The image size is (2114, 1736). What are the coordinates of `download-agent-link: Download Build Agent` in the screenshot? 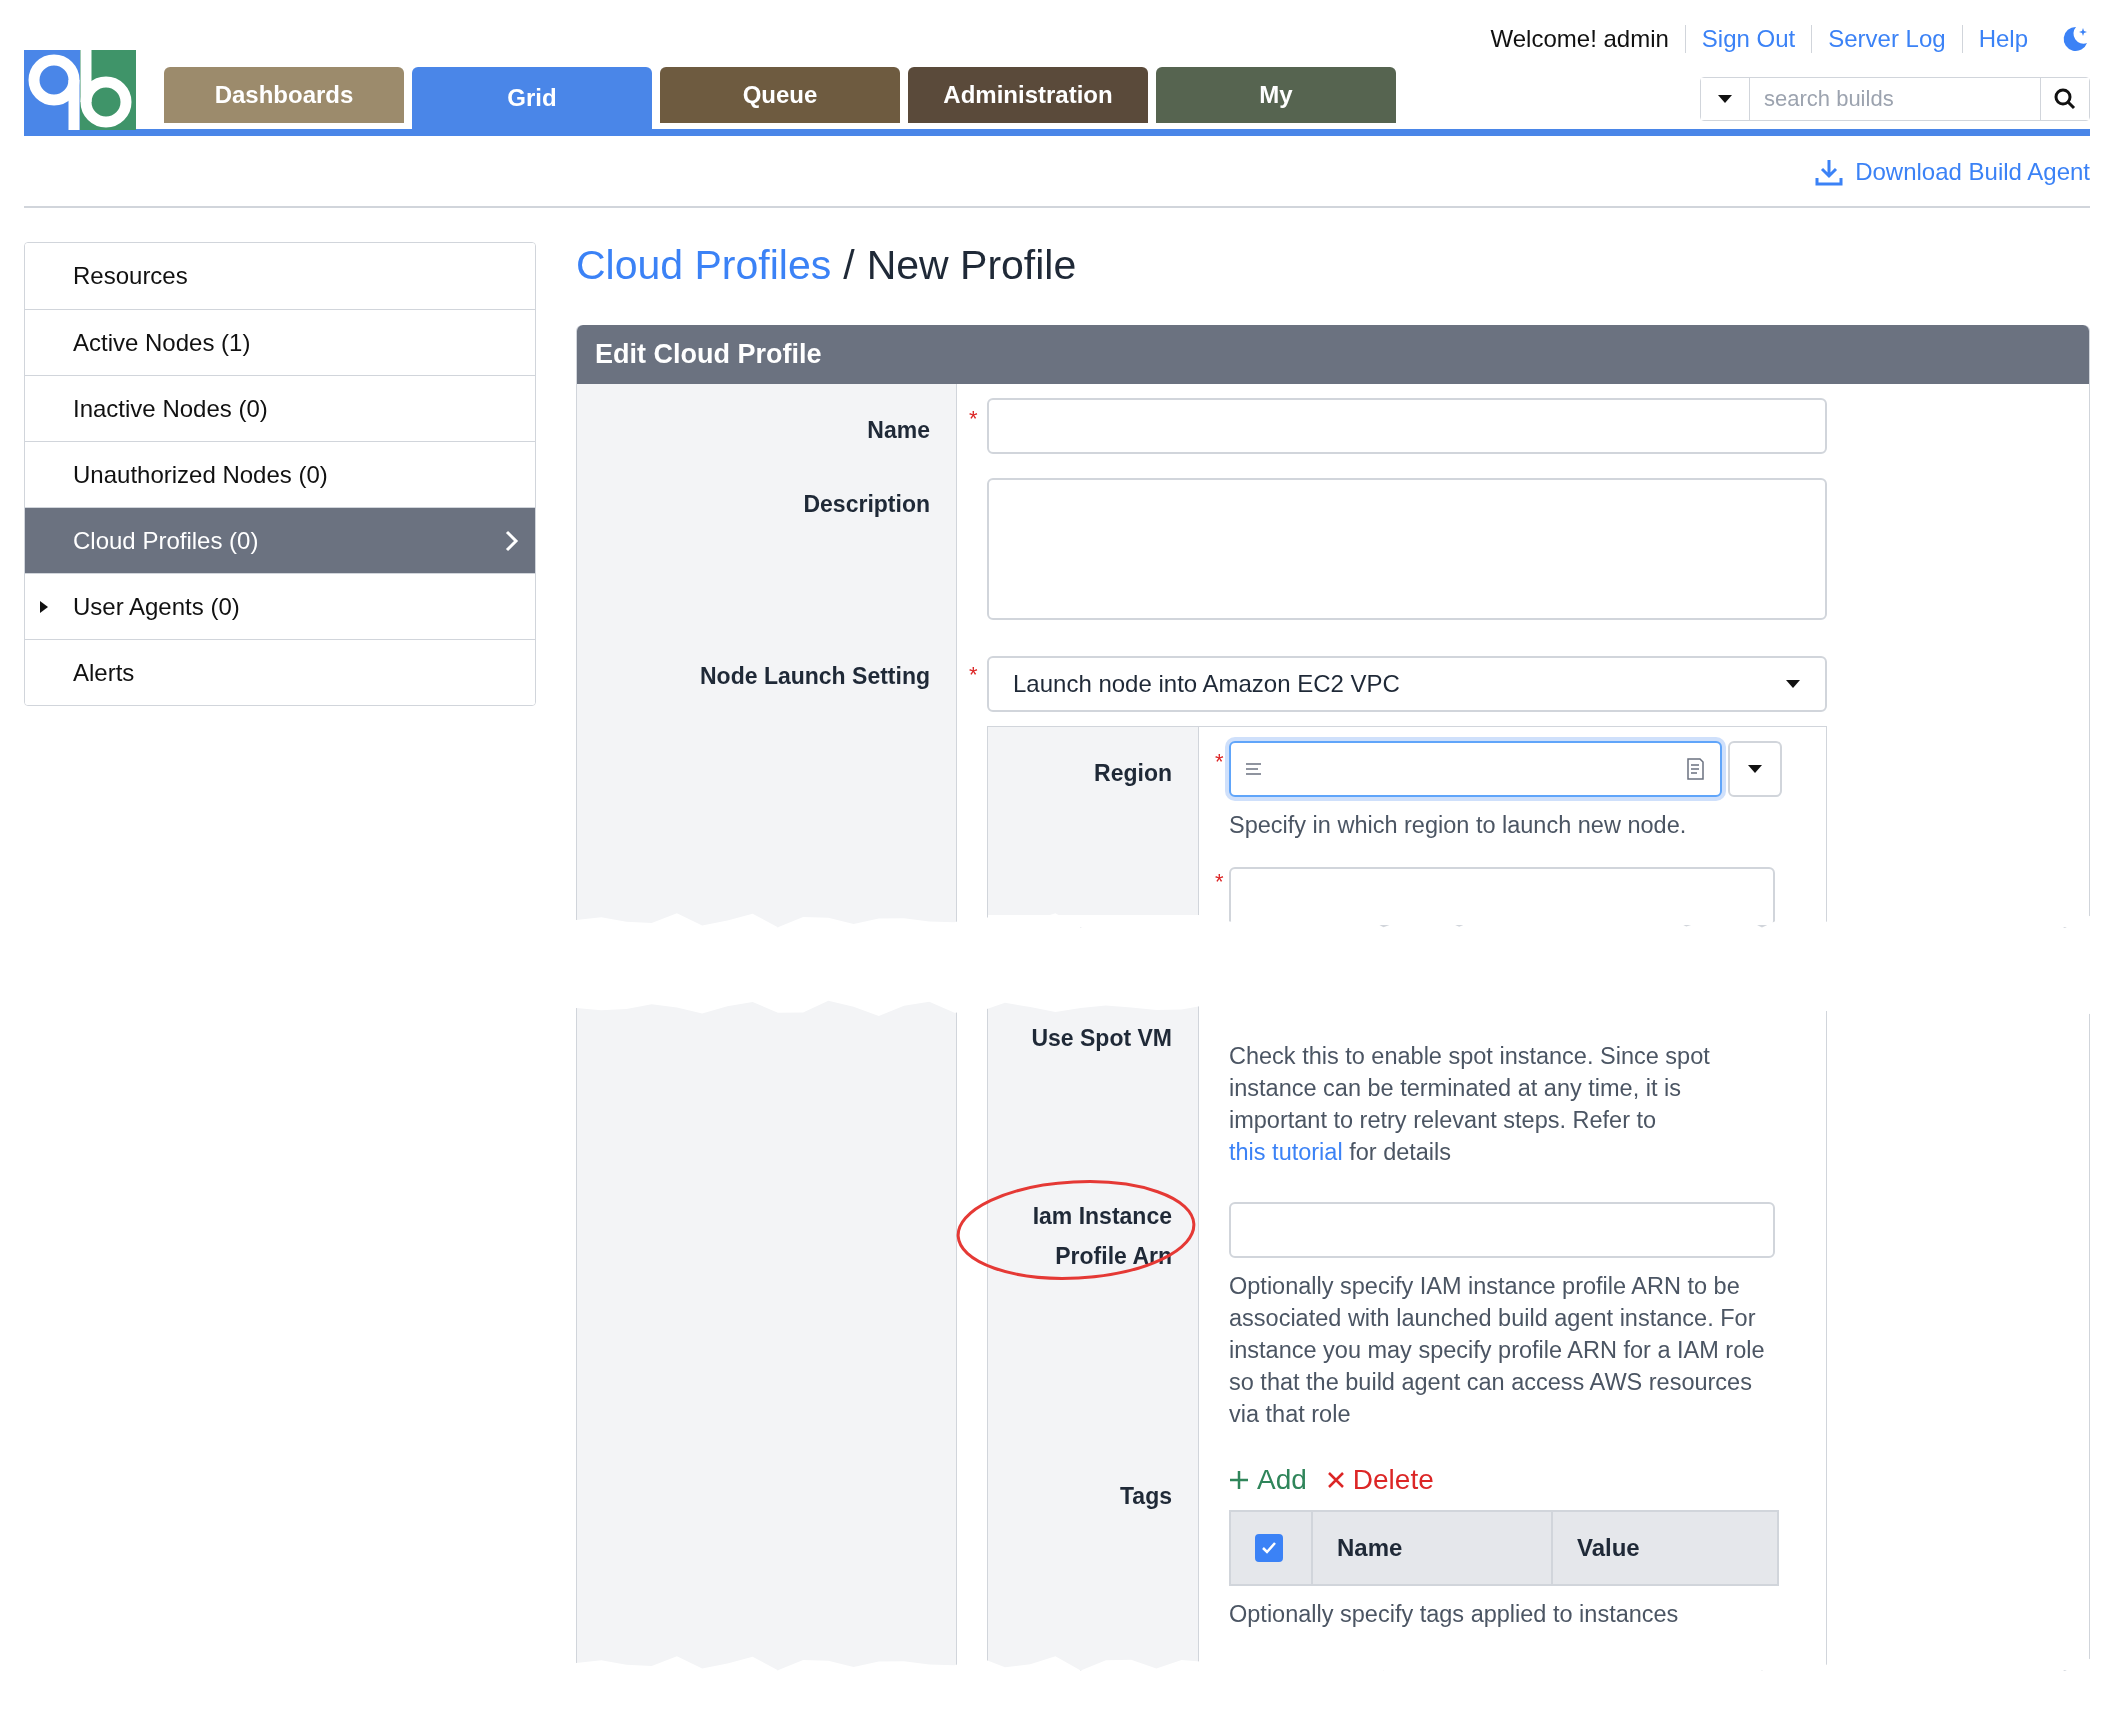 It's located at (1952, 172).